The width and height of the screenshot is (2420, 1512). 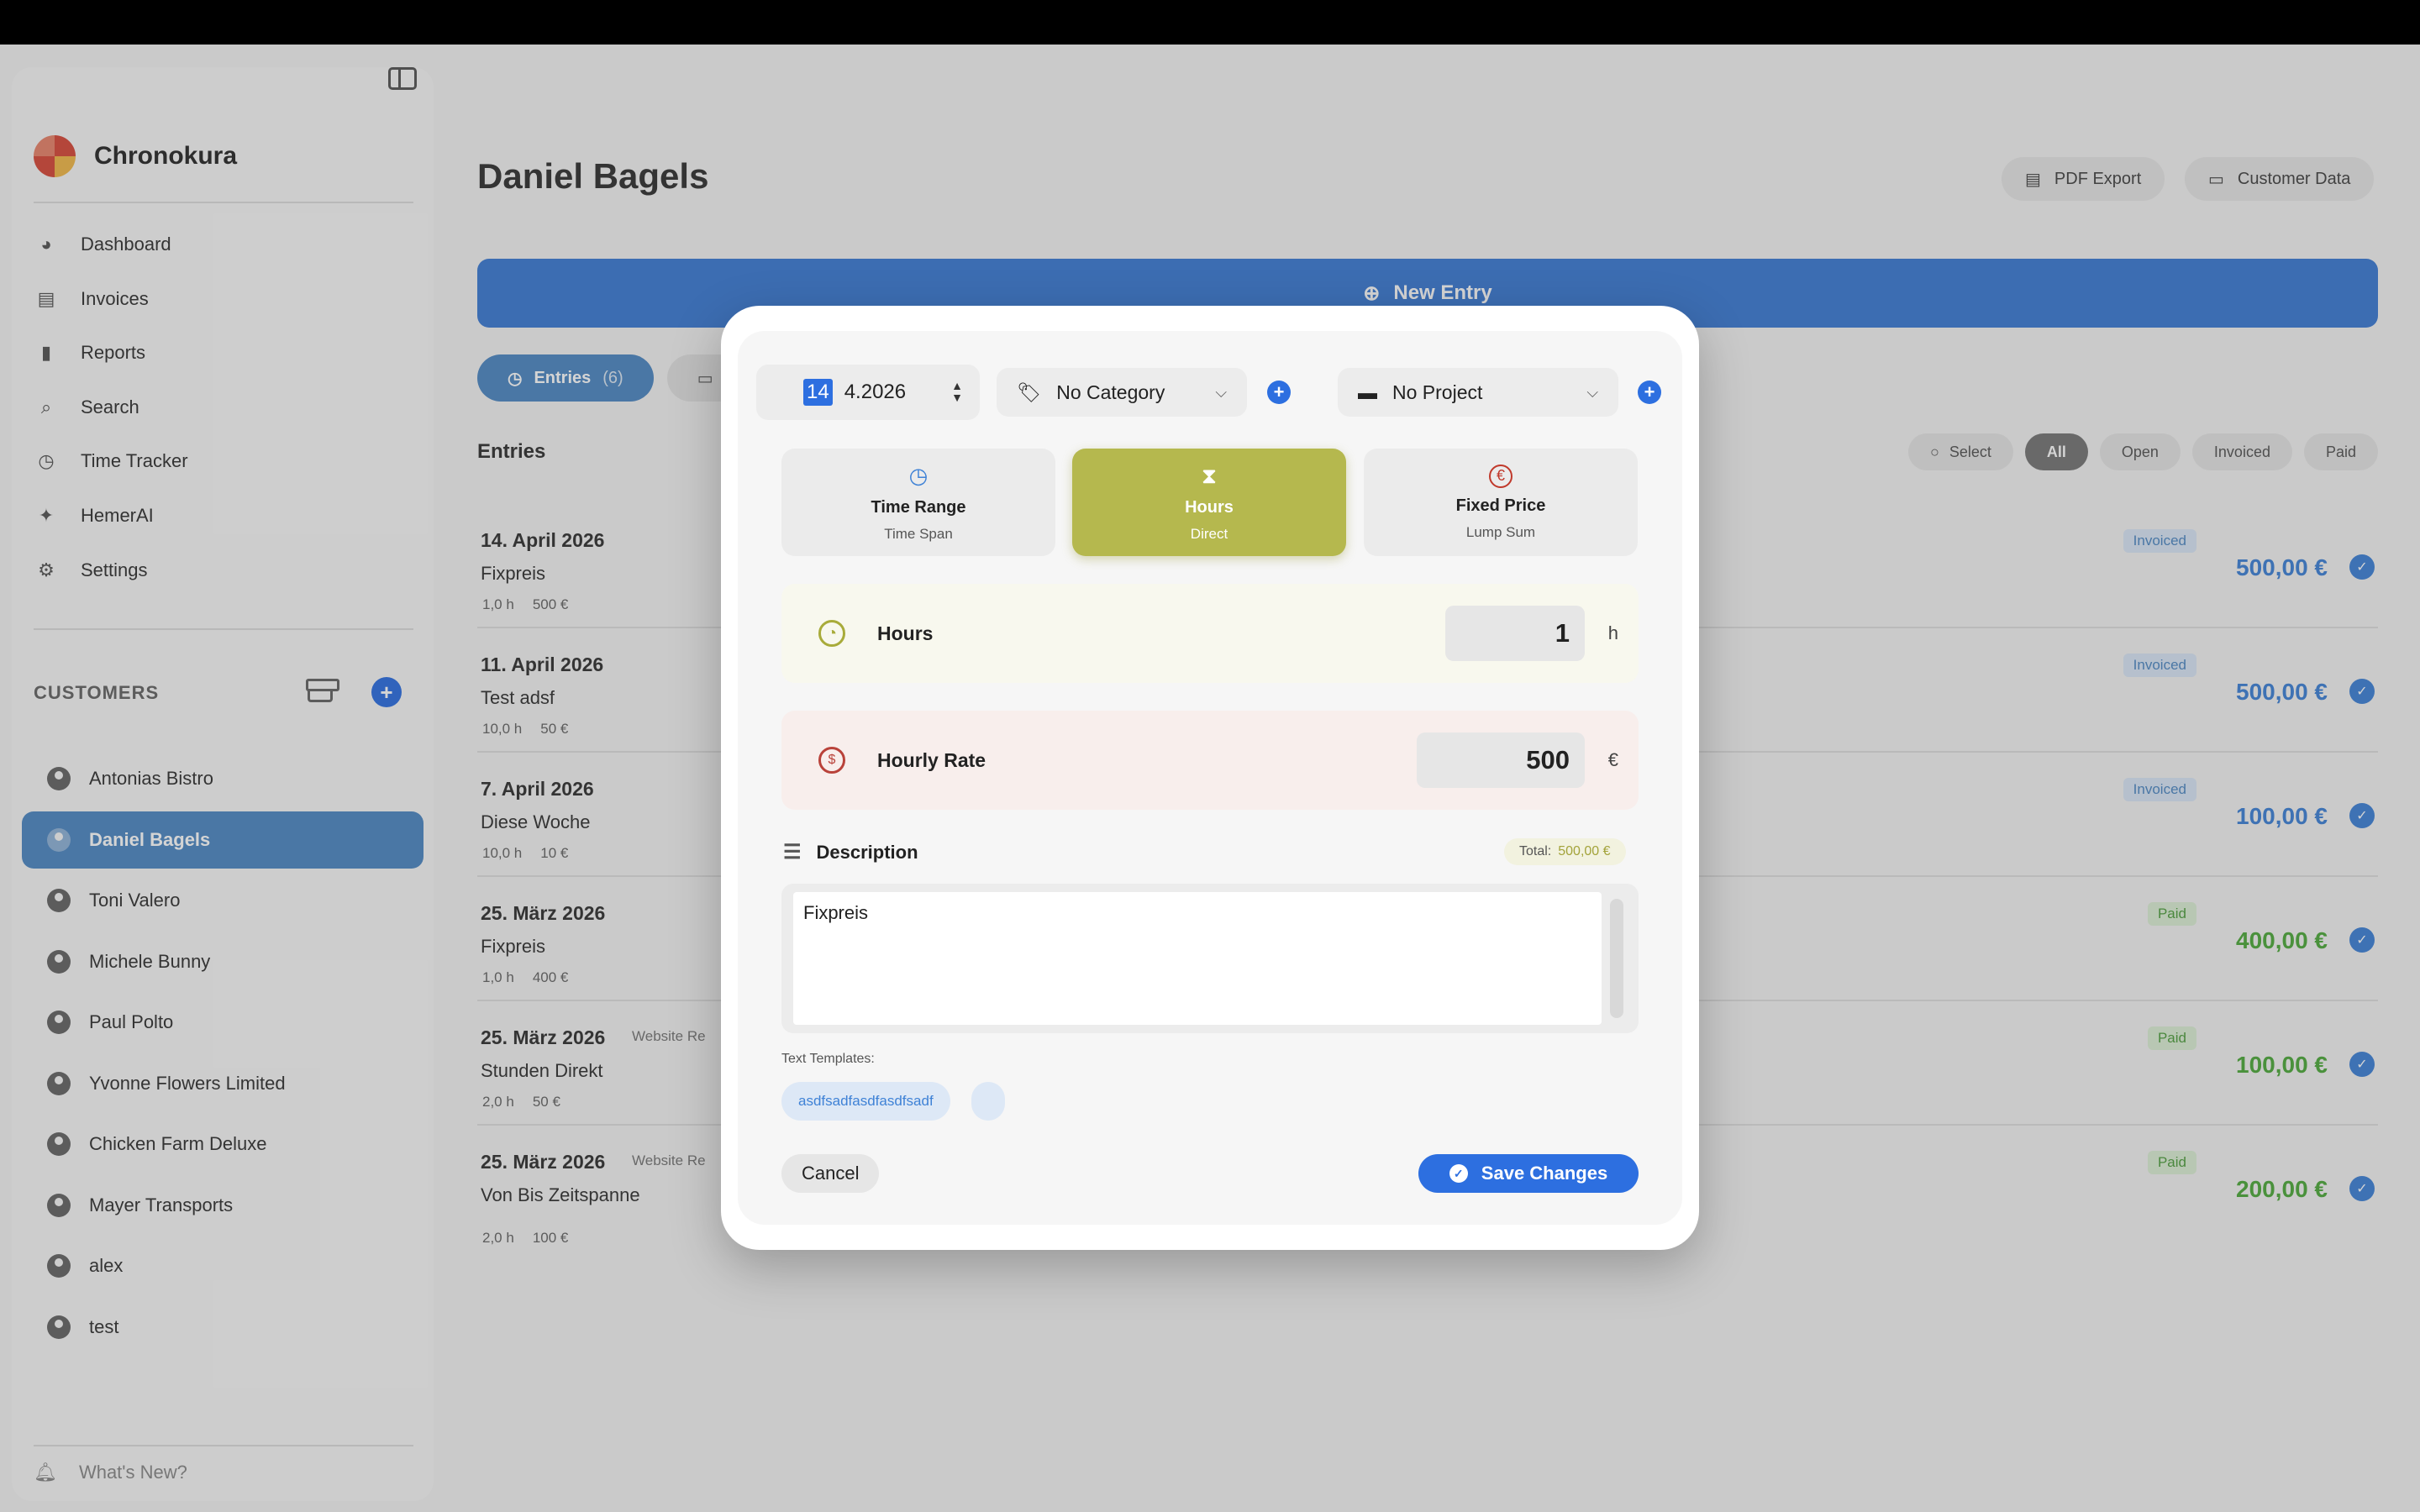 What do you see at coordinates (828, 1059) in the screenshot?
I see `text-templates-label: Text Templates:` at bounding box center [828, 1059].